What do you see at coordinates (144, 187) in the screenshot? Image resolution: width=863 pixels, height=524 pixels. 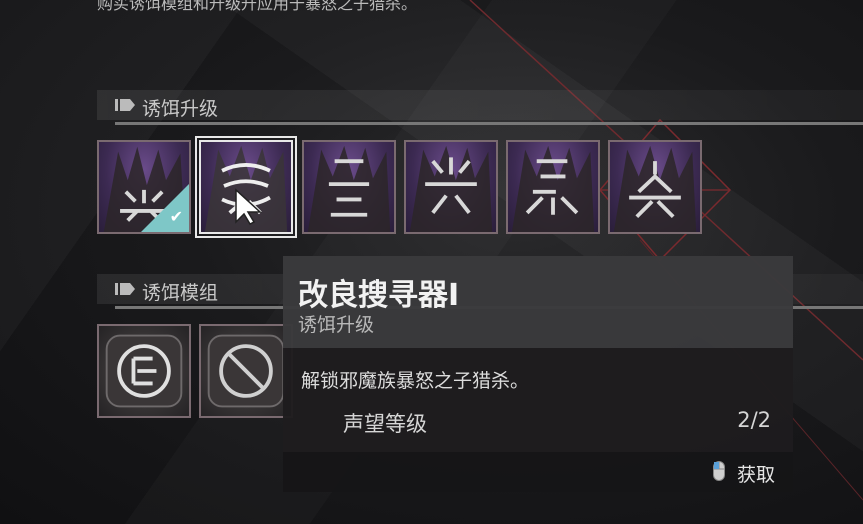 I see `upgrade-slot-1: ✔` at bounding box center [144, 187].